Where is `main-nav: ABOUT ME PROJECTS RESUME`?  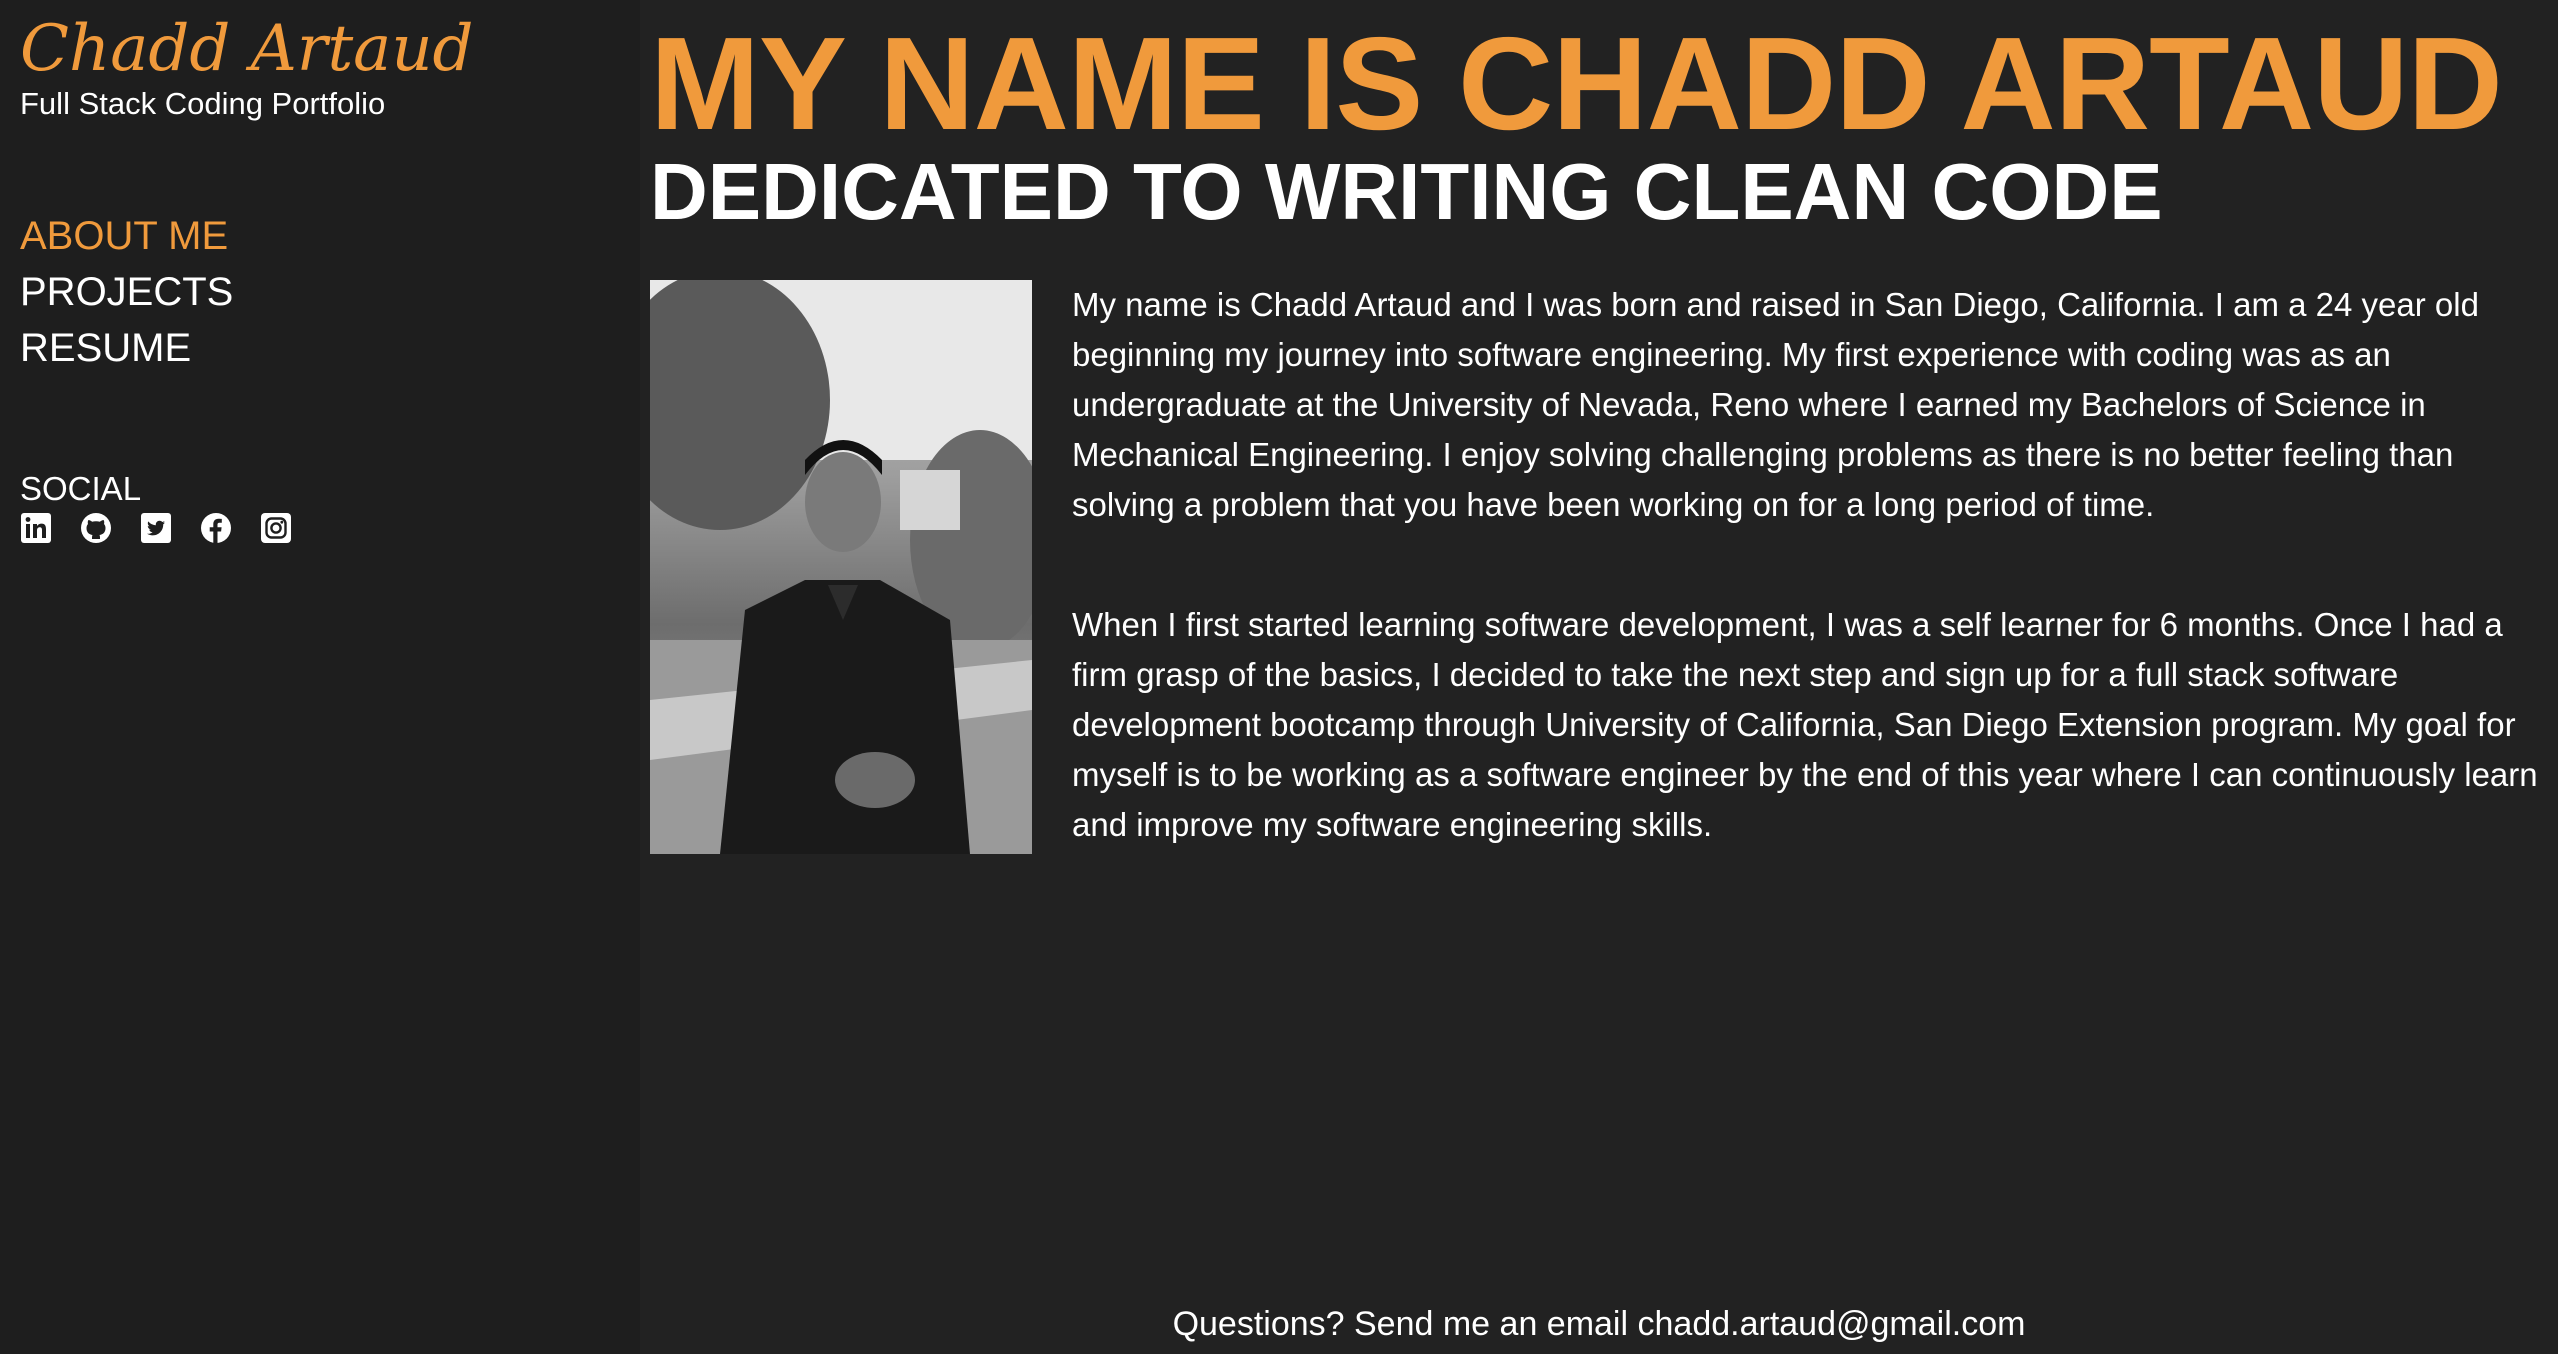
main-nav: ABOUT ME PROJECTS RESUME is located at coordinates (126, 292).